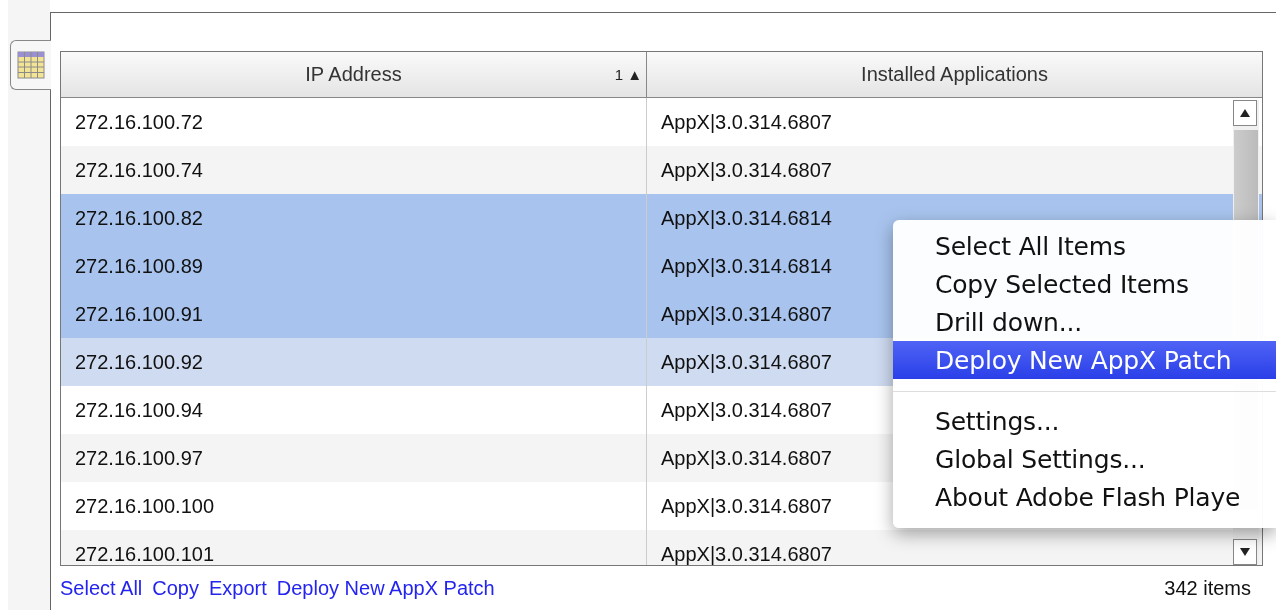  Describe the element at coordinates (354, 74) in the screenshot. I see `column-header: IP Address 1 ▲` at that location.